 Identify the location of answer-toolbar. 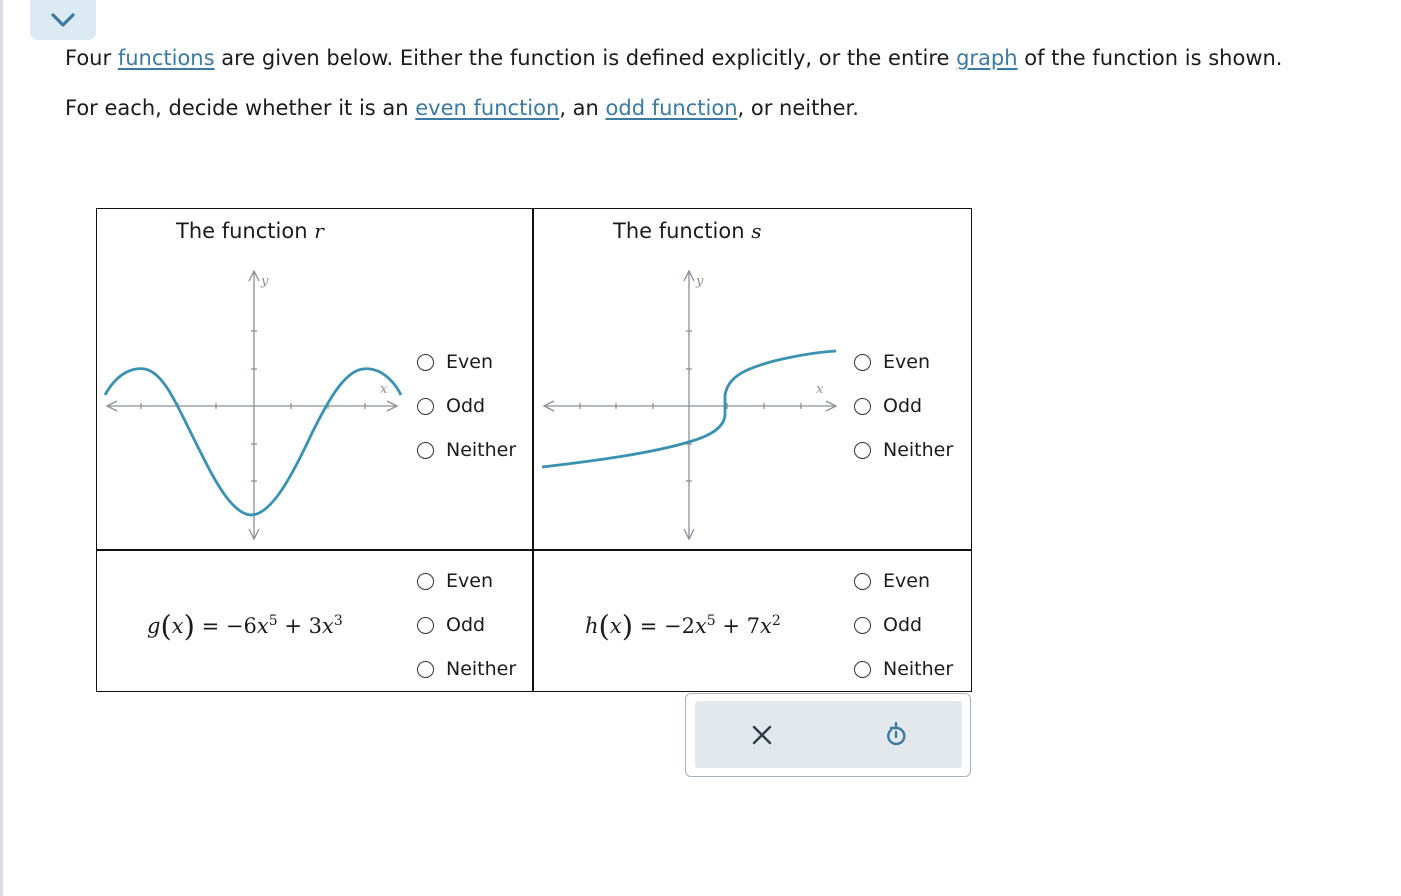
(828, 735).